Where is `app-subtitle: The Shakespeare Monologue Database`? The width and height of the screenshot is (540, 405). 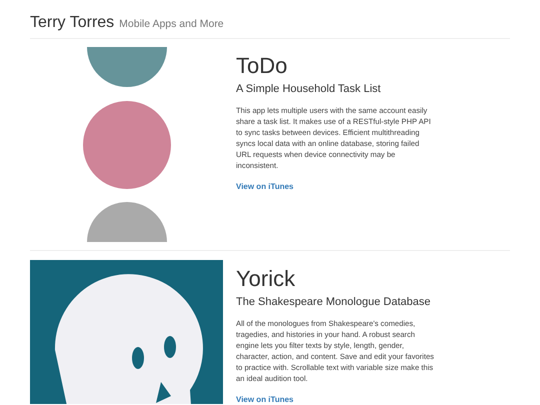
app-subtitle: The Shakespeare Monologue Database is located at coordinates (334, 302).